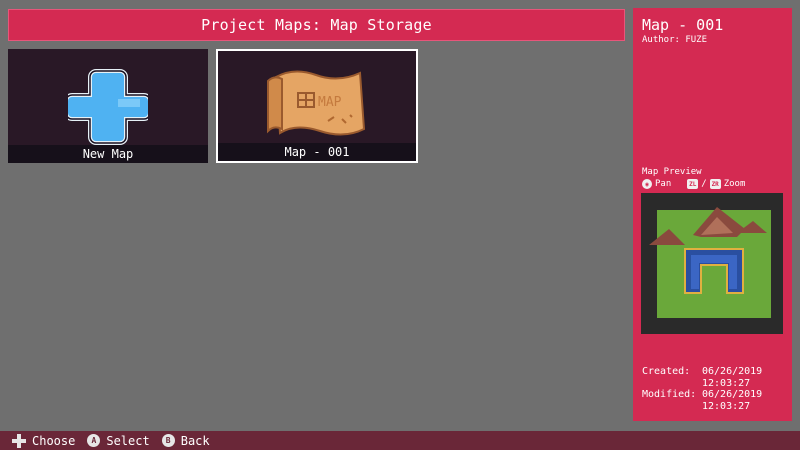  I want to click on new-map-tile: New Map, so click(108, 106).